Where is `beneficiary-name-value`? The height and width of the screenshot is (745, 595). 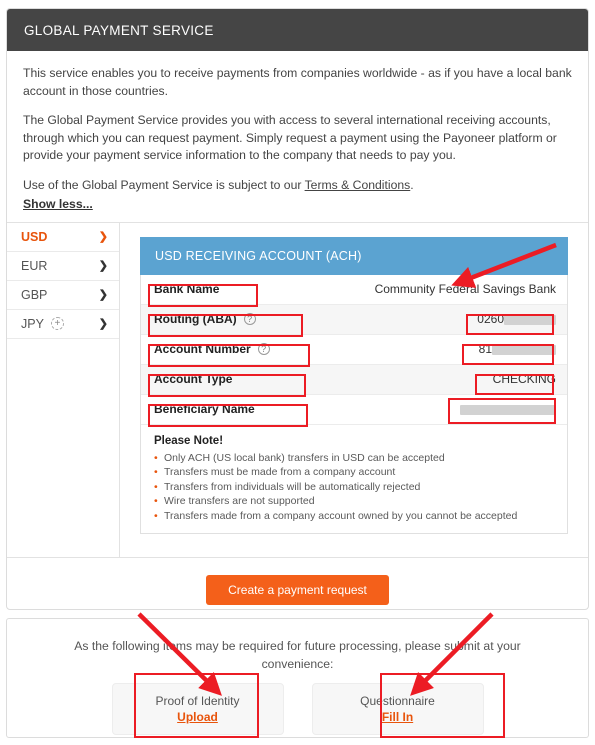 beneficiary-name-value is located at coordinates (508, 409).